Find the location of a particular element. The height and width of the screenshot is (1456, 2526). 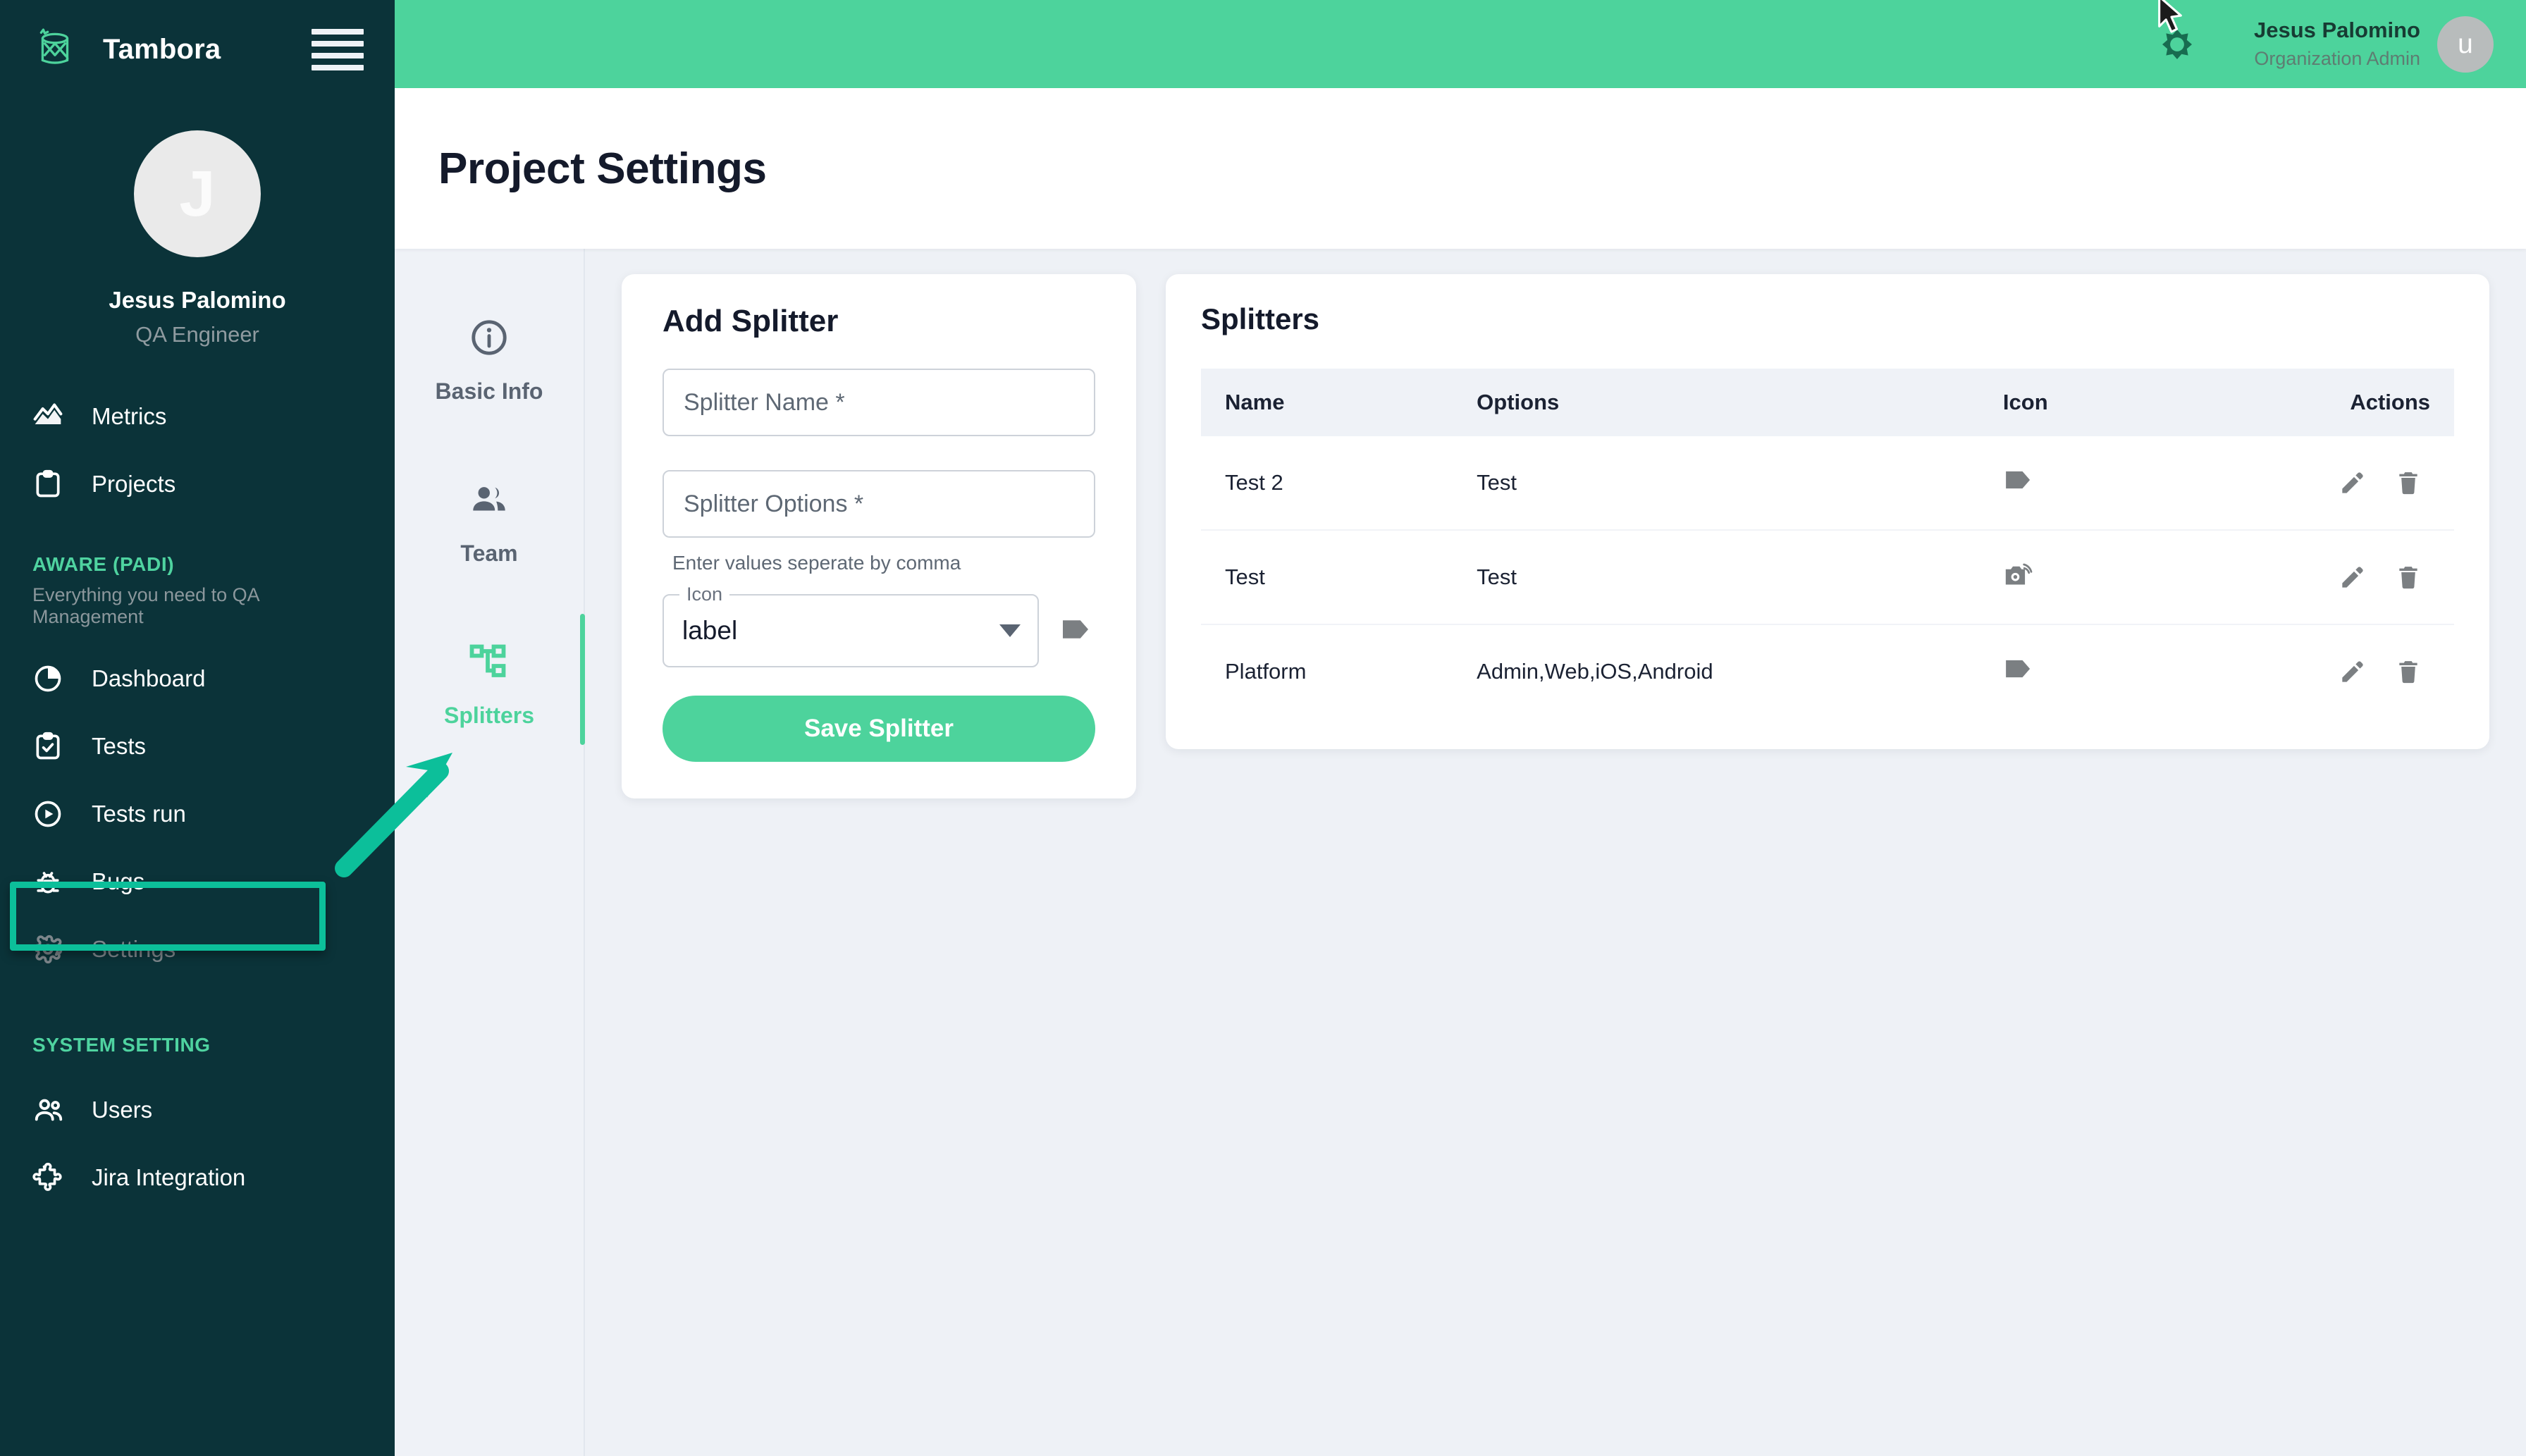

column-header-name: Name is located at coordinates (1255, 402).